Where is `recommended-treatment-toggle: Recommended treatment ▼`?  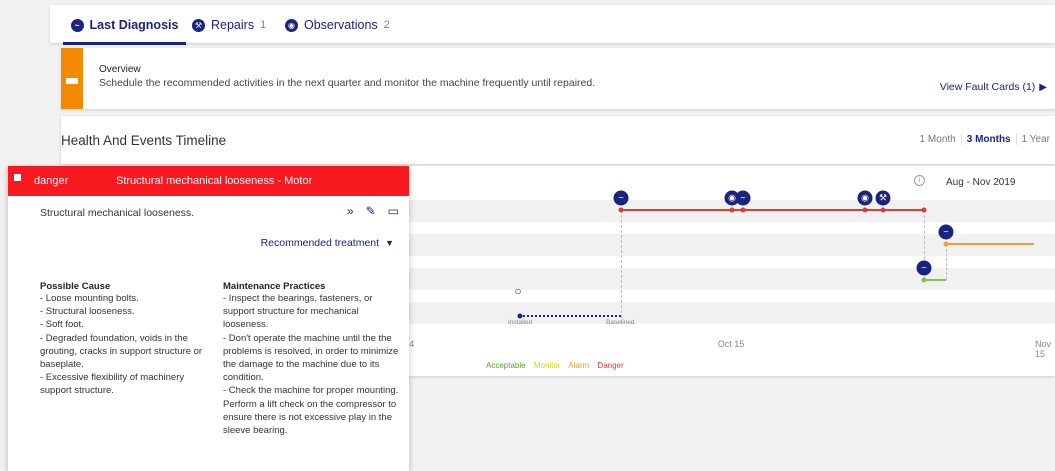 recommended-treatment-toggle: Recommended treatment ▼ is located at coordinates (327, 243).